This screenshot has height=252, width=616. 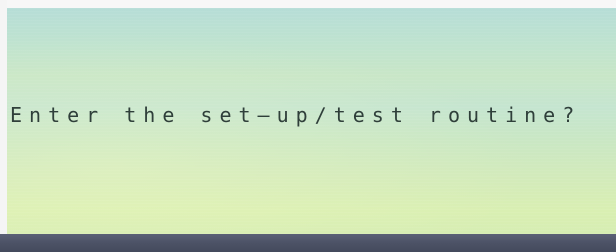 What do you see at coordinates (296, 115) in the screenshot?
I see `setup-prompt-text: Enter the set—up∕test routine?` at bounding box center [296, 115].